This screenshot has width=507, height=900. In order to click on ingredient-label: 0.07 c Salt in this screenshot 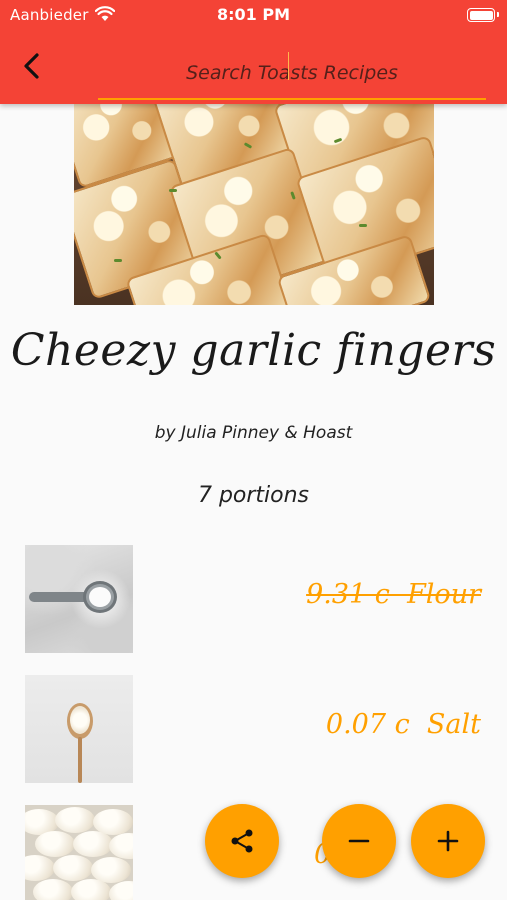, I will do `click(403, 724)`.